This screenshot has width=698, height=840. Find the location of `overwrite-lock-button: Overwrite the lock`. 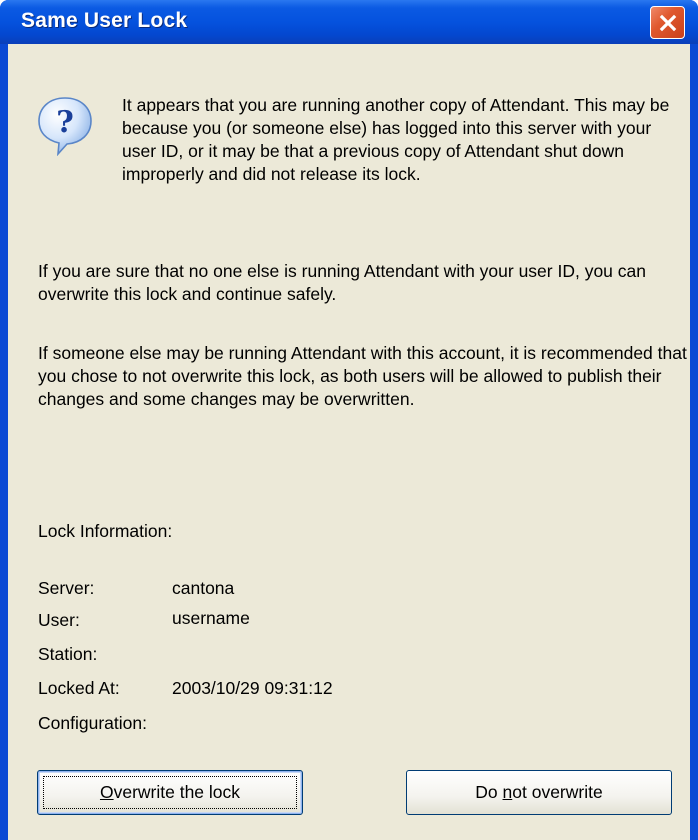

overwrite-lock-button: Overwrite the lock is located at coordinates (170, 792).